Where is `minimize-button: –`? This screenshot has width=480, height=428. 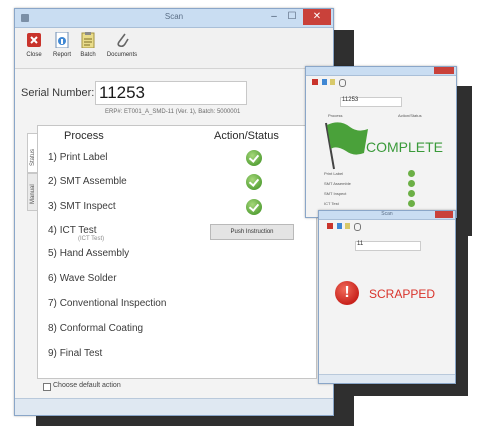 minimize-button: – is located at coordinates (274, 17).